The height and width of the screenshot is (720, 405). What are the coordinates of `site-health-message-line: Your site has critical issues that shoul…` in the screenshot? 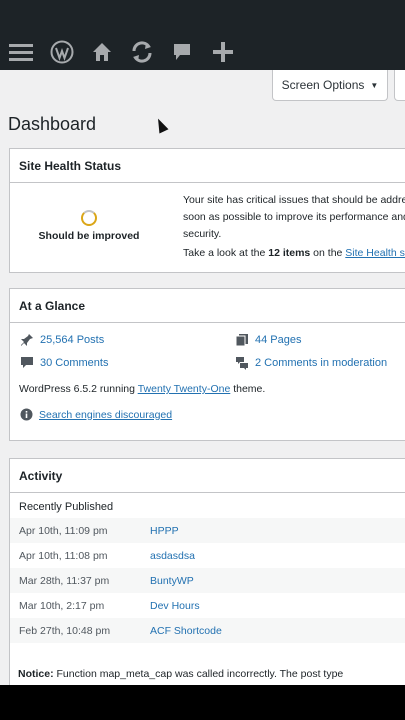 It's located at (294, 200).